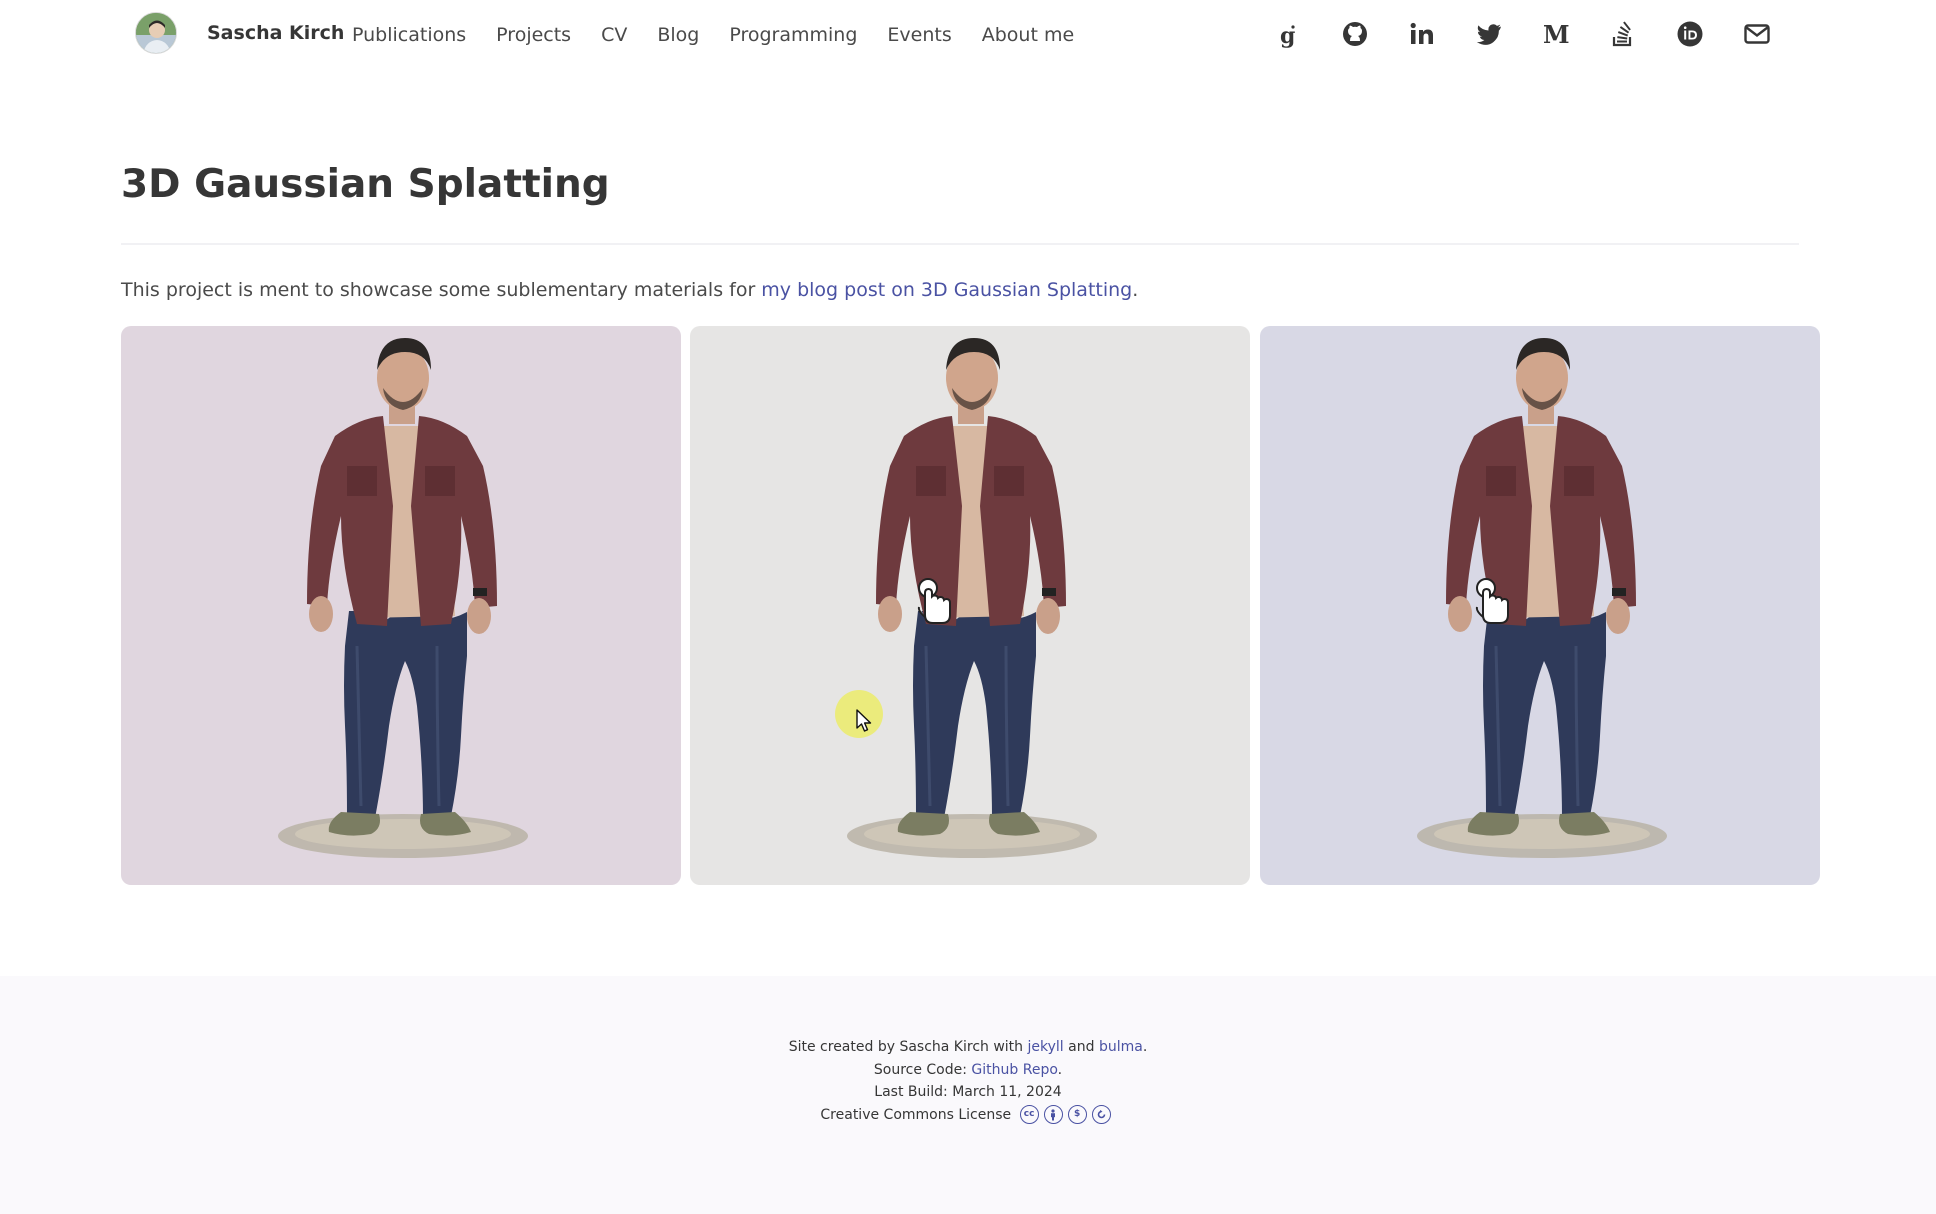 The height and width of the screenshot is (1214, 1936). Describe the element at coordinates (1690, 34) in the screenshot. I see `orcid-icon` at that location.